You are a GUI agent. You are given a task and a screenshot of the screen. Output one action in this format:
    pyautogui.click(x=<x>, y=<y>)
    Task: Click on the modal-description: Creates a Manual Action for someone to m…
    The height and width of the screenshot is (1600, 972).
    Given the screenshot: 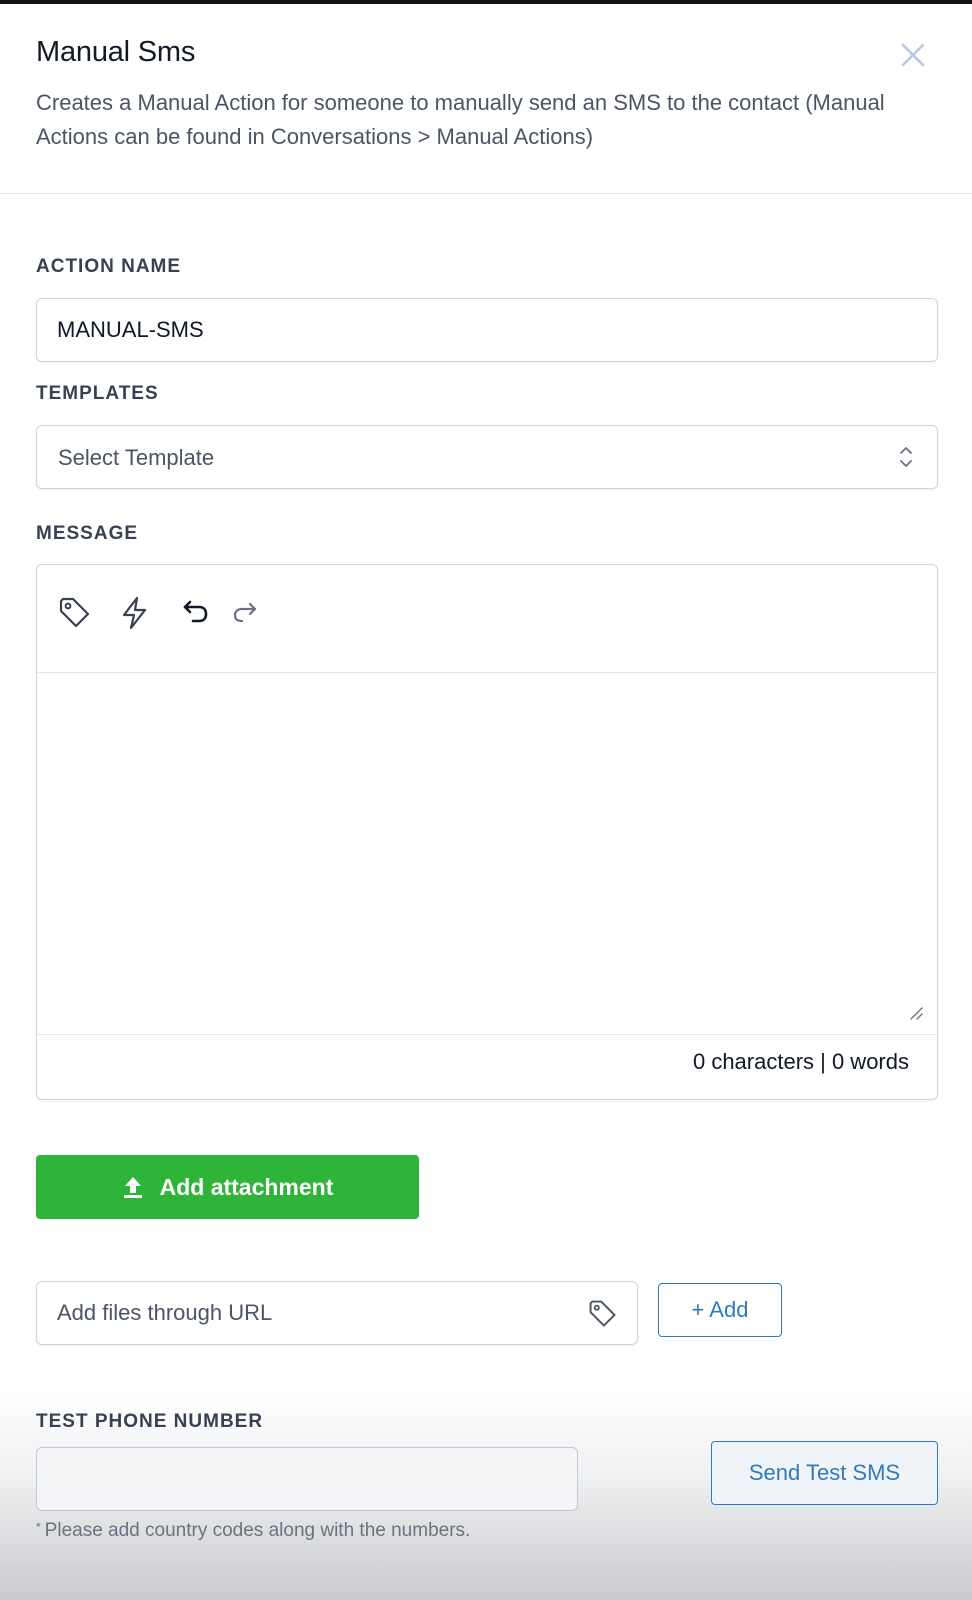 What is the action you would take?
    pyautogui.click(x=460, y=119)
    